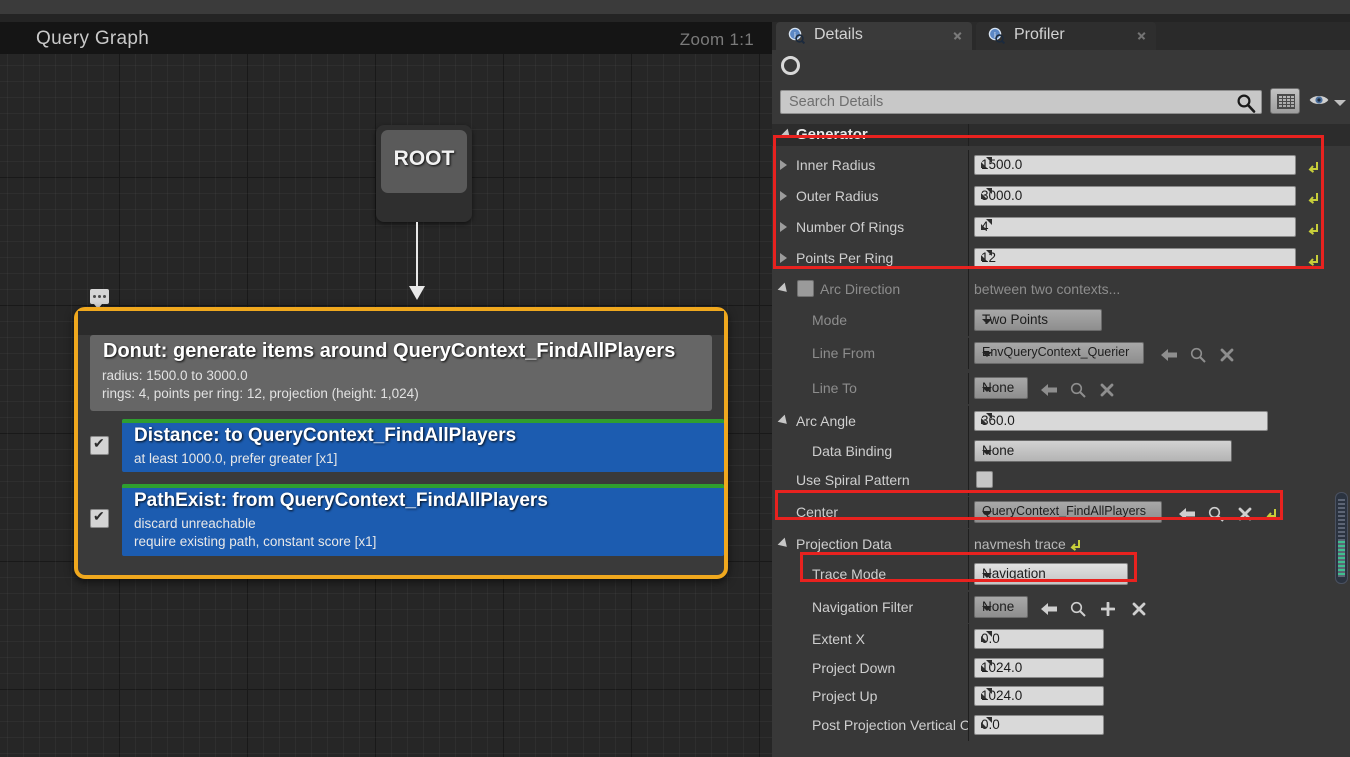 This screenshot has height=757, width=1350. I want to click on test-enabled-checkbox-pathexist, so click(99, 517).